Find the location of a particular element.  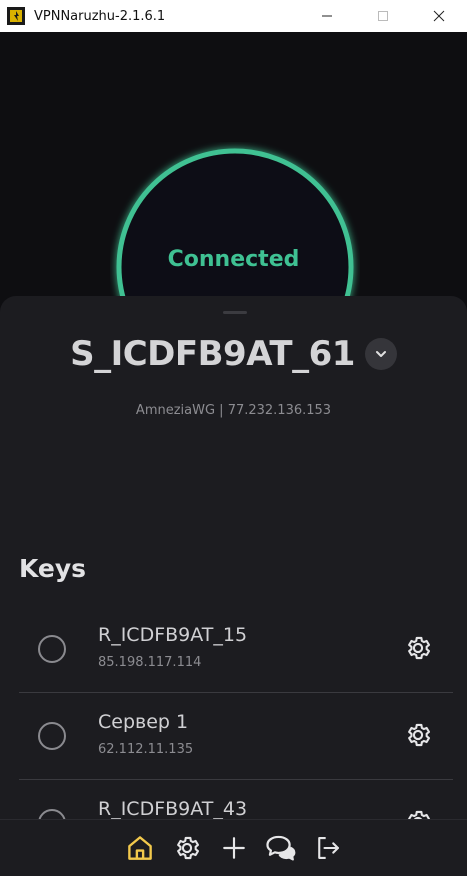

home-icon is located at coordinates (139, 848).